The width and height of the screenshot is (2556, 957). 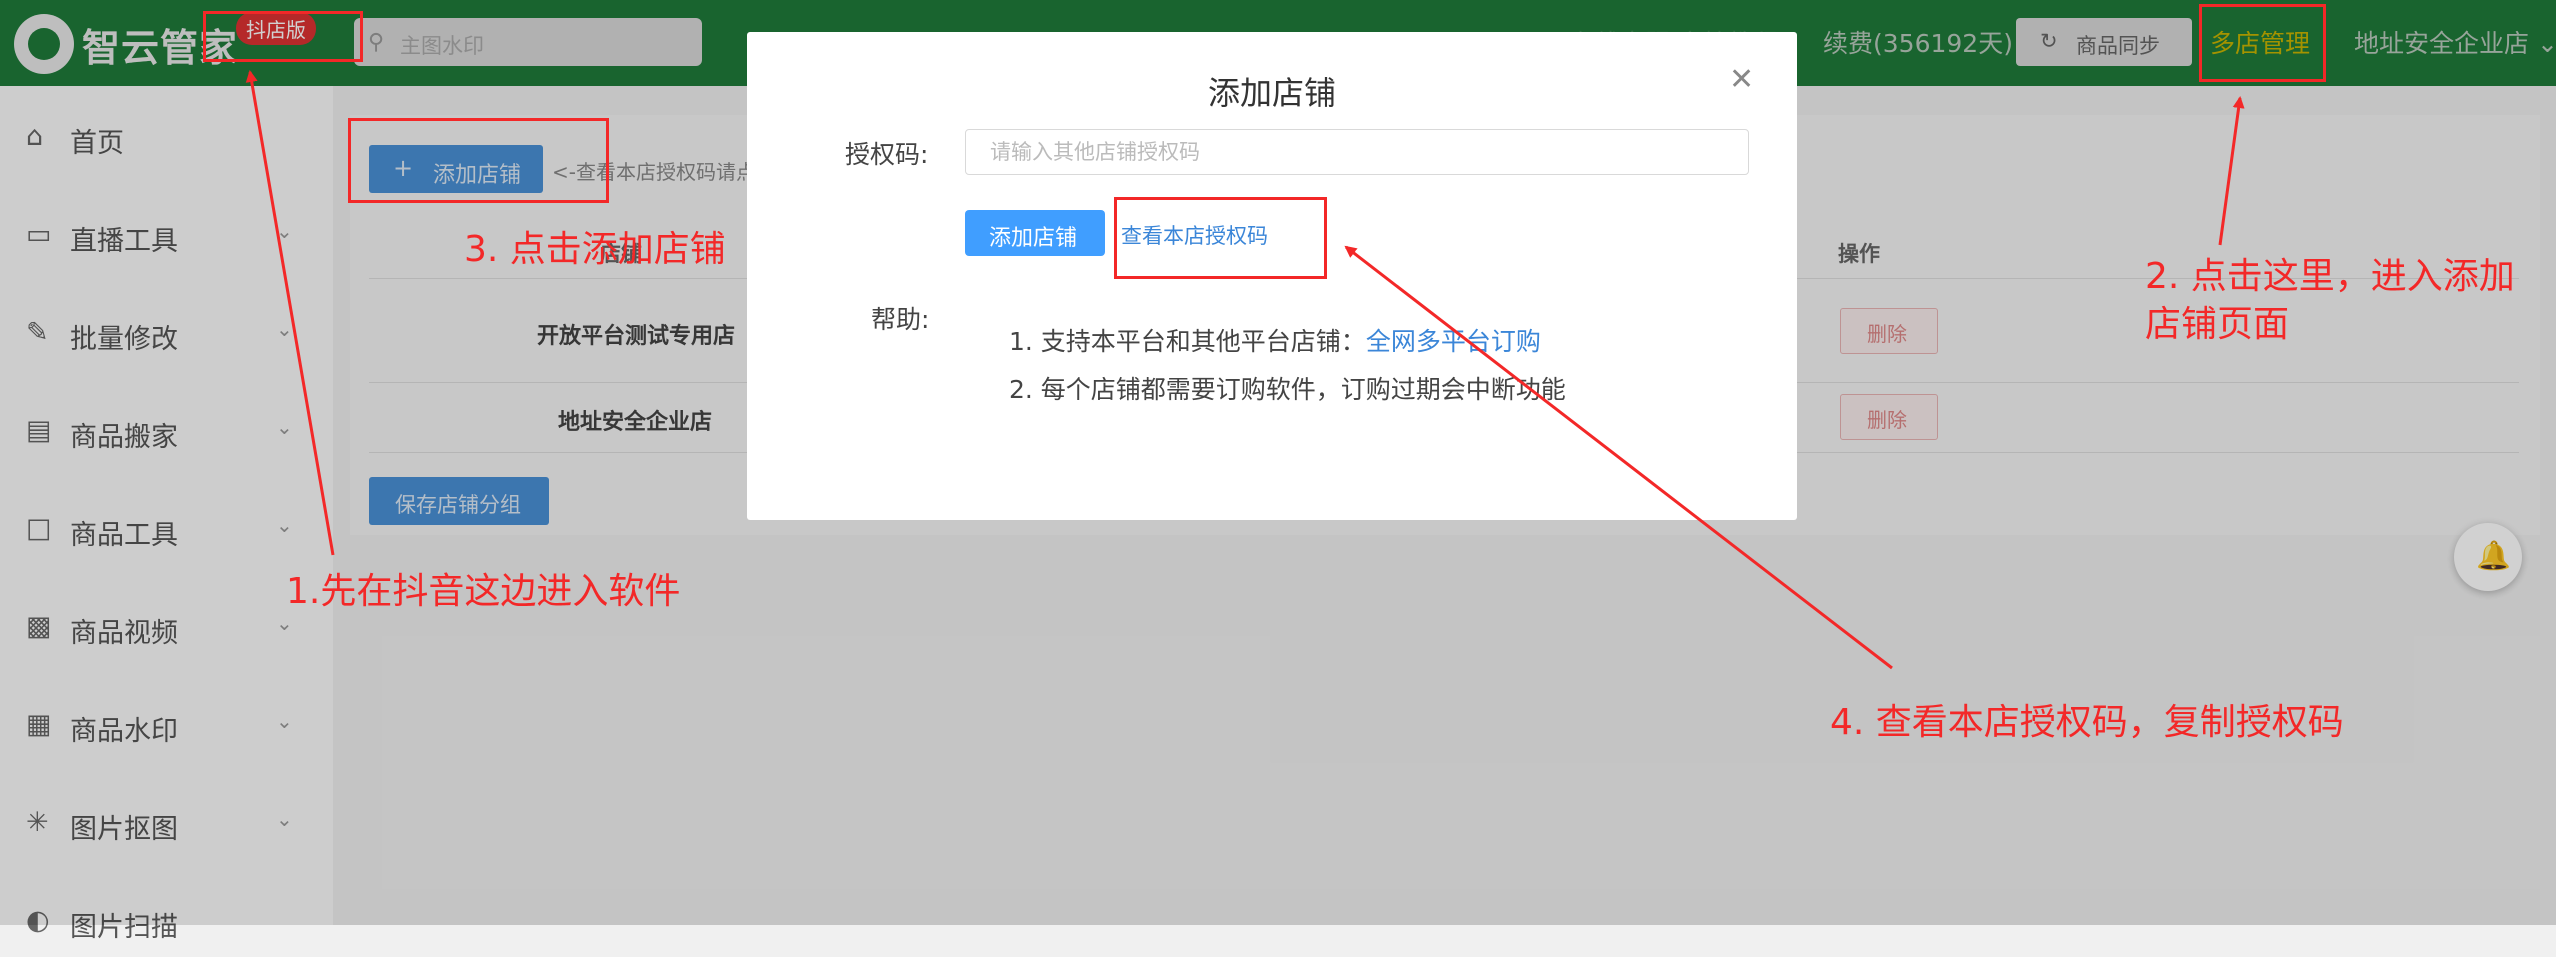 What do you see at coordinates (2087, 722) in the screenshot?
I see `annotation-step-4: 4. 查看本店授权码，复制授权码` at bounding box center [2087, 722].